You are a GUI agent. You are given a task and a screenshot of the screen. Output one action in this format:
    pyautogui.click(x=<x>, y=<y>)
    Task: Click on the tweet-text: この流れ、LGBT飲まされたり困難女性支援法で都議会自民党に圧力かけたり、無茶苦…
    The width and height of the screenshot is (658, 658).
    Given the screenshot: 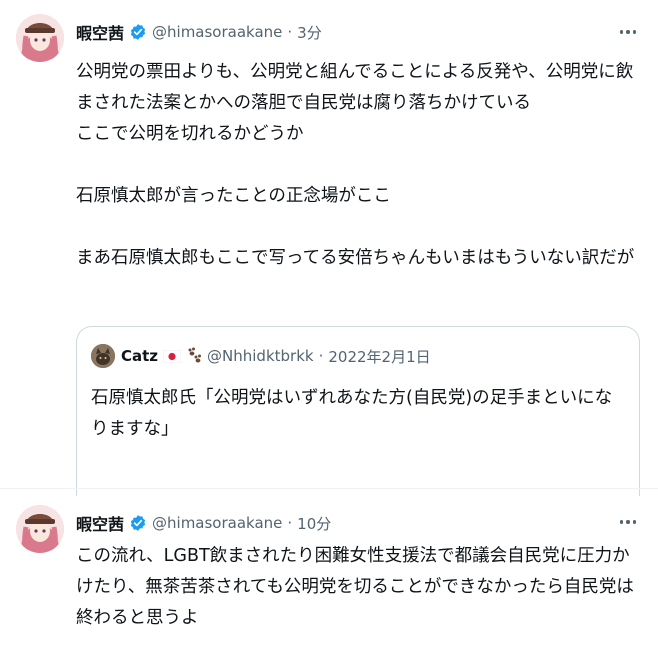 What is the action you would take?
    pyautogui.click(x=355, y=587)
    